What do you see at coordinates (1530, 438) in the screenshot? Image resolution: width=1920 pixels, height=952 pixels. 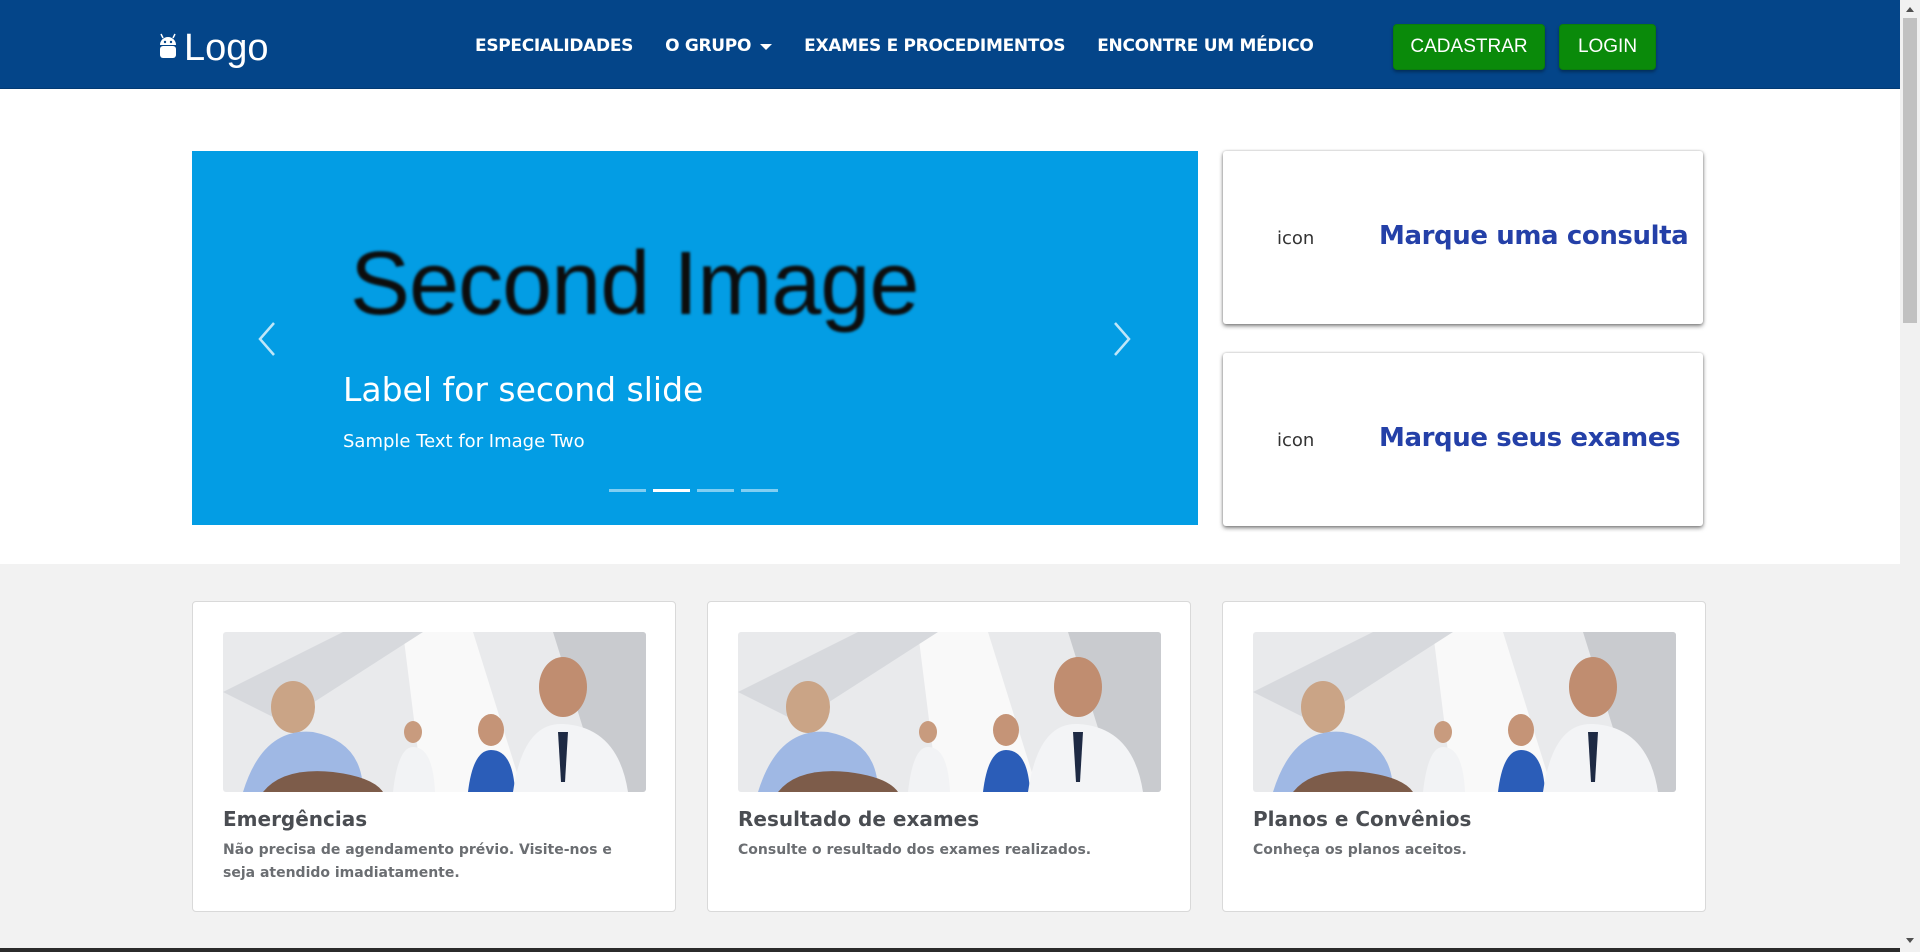 I see `exames-title: Marque seus exames` at bounding box center [1530, 438].